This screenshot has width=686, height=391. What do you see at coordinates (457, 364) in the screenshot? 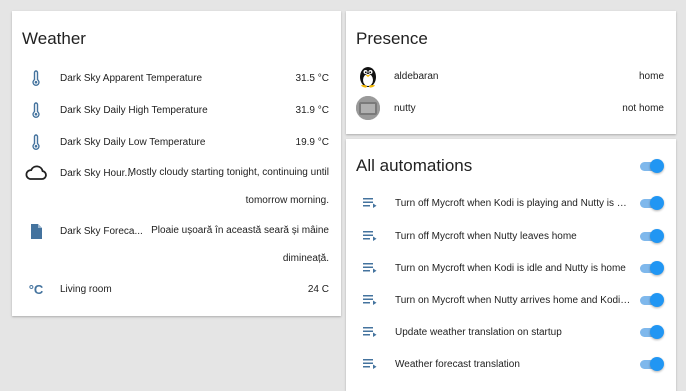
I see `automation-name: Weather forecast translation` at bounding box center [457, 364].